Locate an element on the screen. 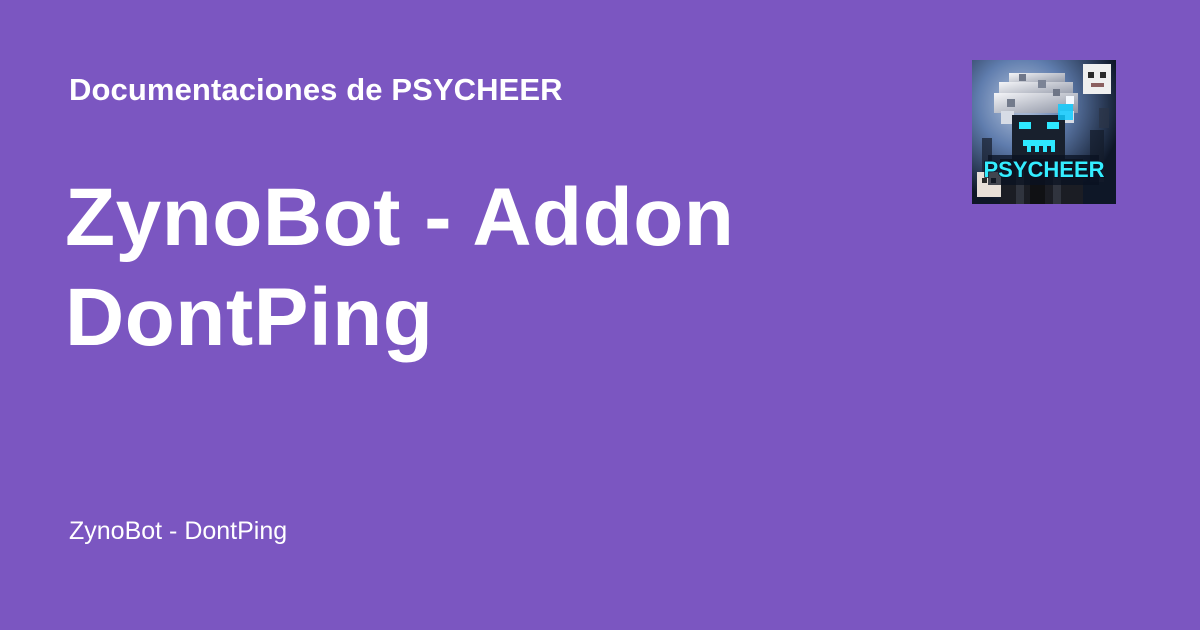 The width and height of the screenshot is (1200, 630). logo-text: PSYCHEER is located at coordinates (1043, 169).